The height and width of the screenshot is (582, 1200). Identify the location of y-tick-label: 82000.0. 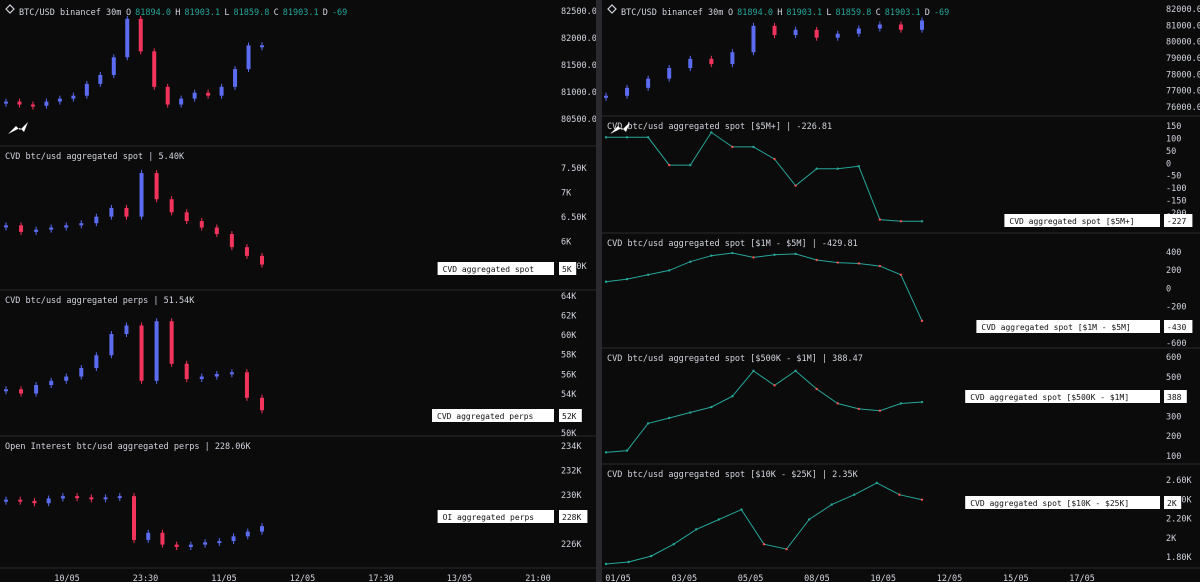
(578, 39).